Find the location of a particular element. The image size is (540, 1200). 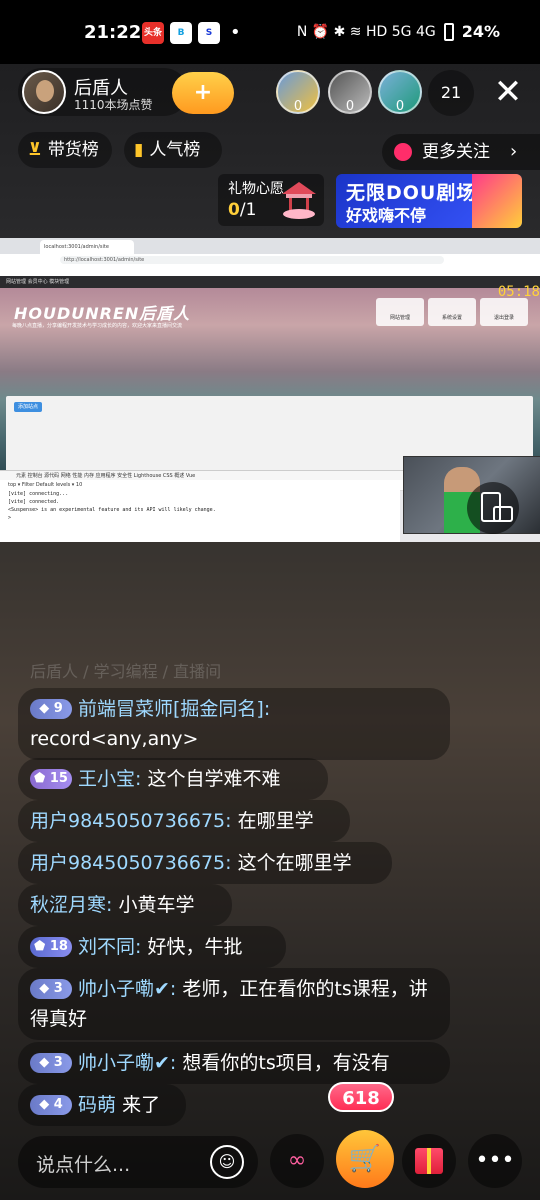

more-follow-button: 更多关注 › is located at coordinates (461, 152).